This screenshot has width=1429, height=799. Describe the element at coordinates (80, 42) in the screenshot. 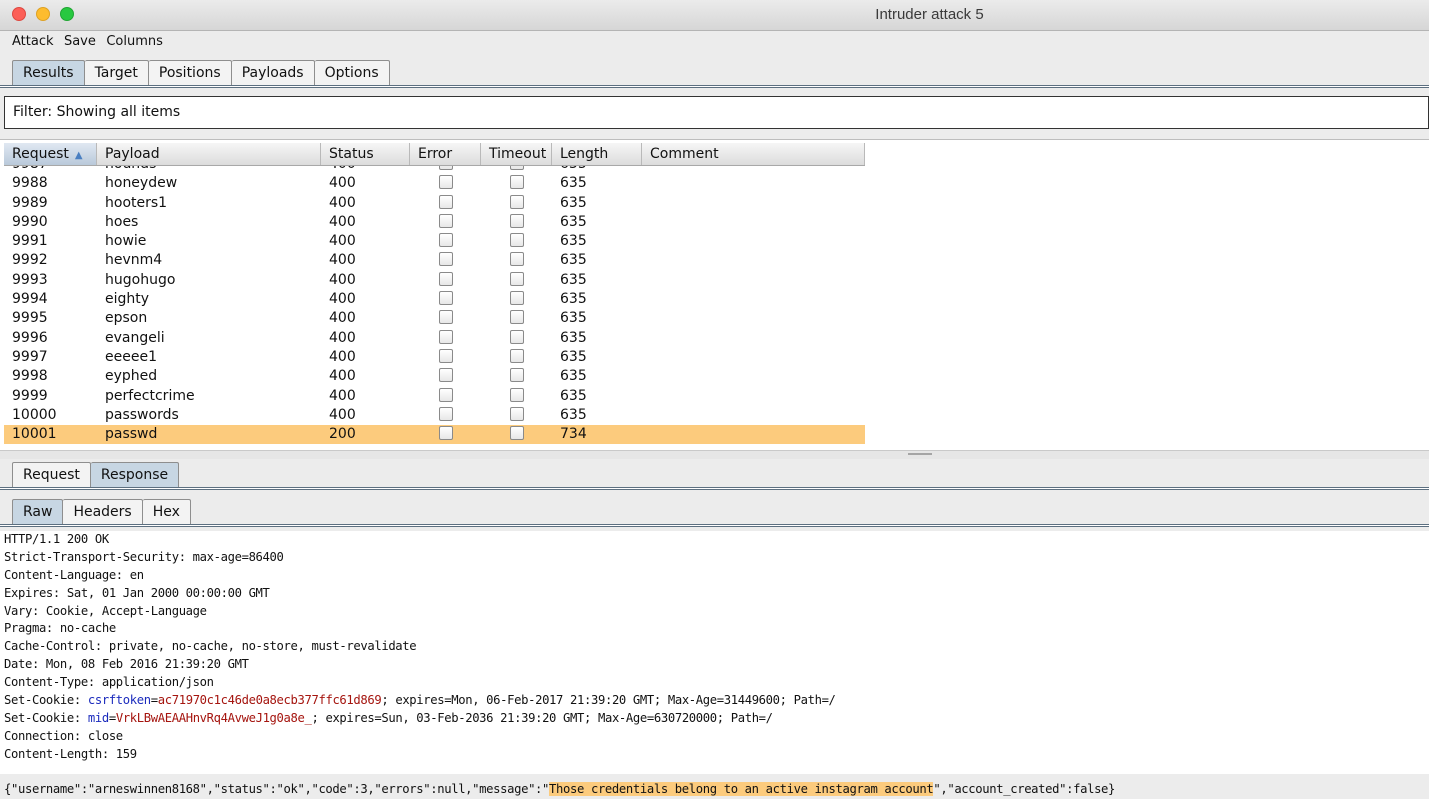

I see `menu-save: Save` at that location.